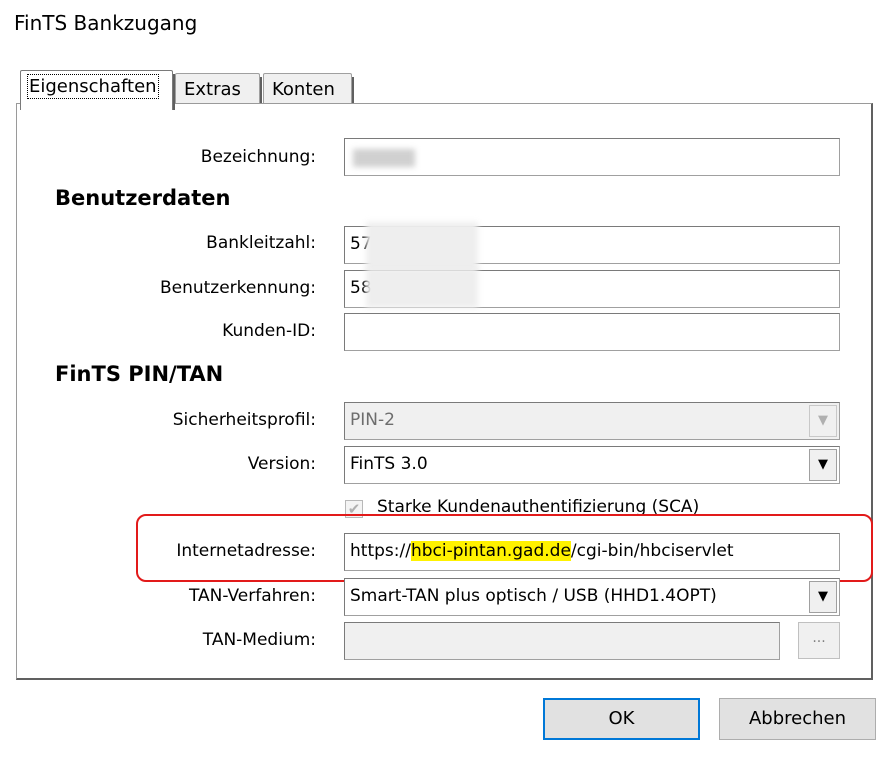 The width and height of the screenshot is (896, 759). Describe the element at coordinates (562, 641) in the screenshot. I see `tan-medium-input` at that location.